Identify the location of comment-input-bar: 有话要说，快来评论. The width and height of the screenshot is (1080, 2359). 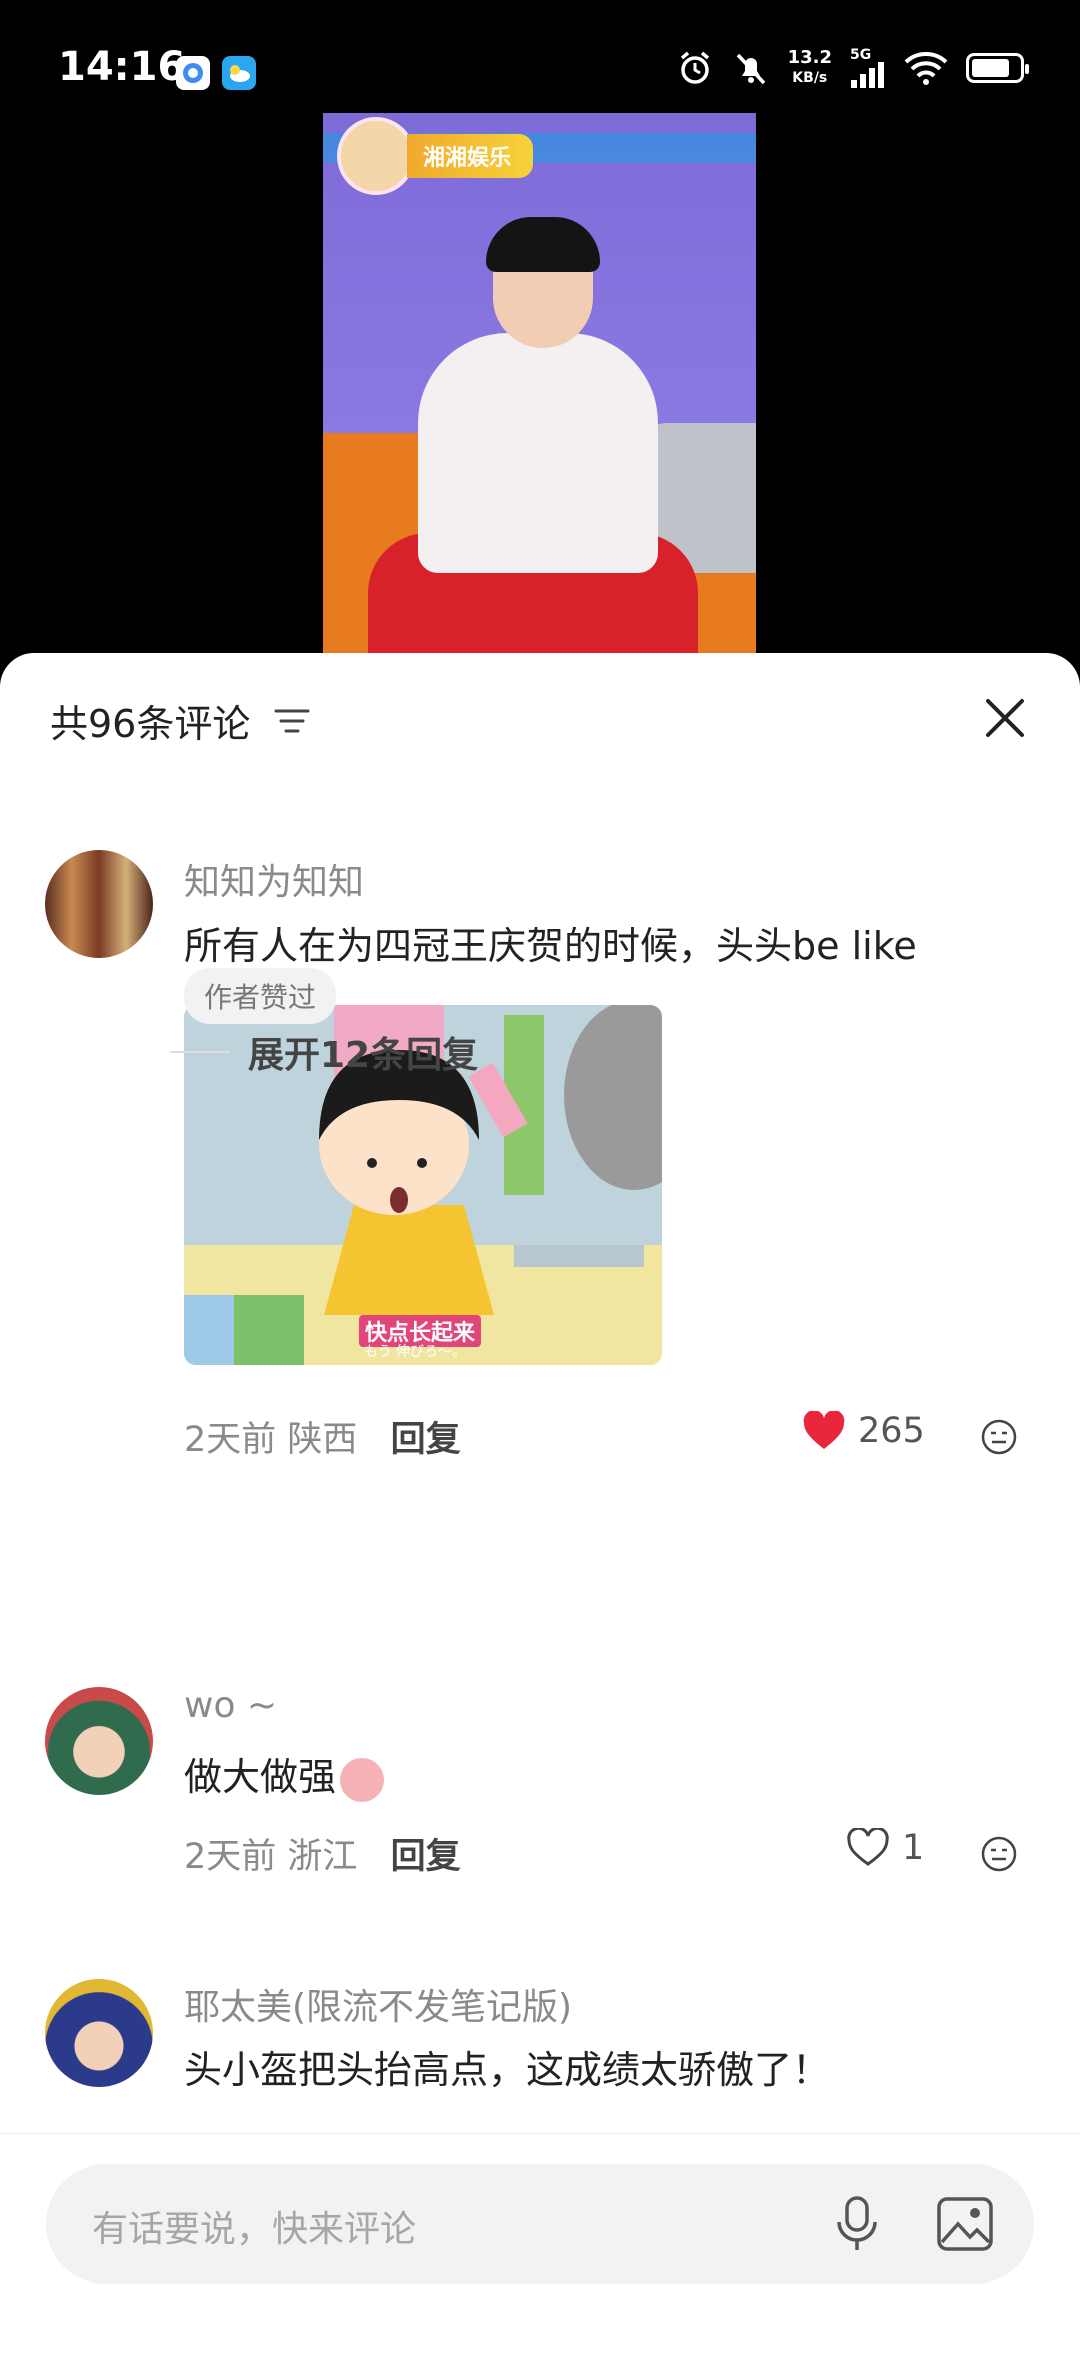
(540, 2246).